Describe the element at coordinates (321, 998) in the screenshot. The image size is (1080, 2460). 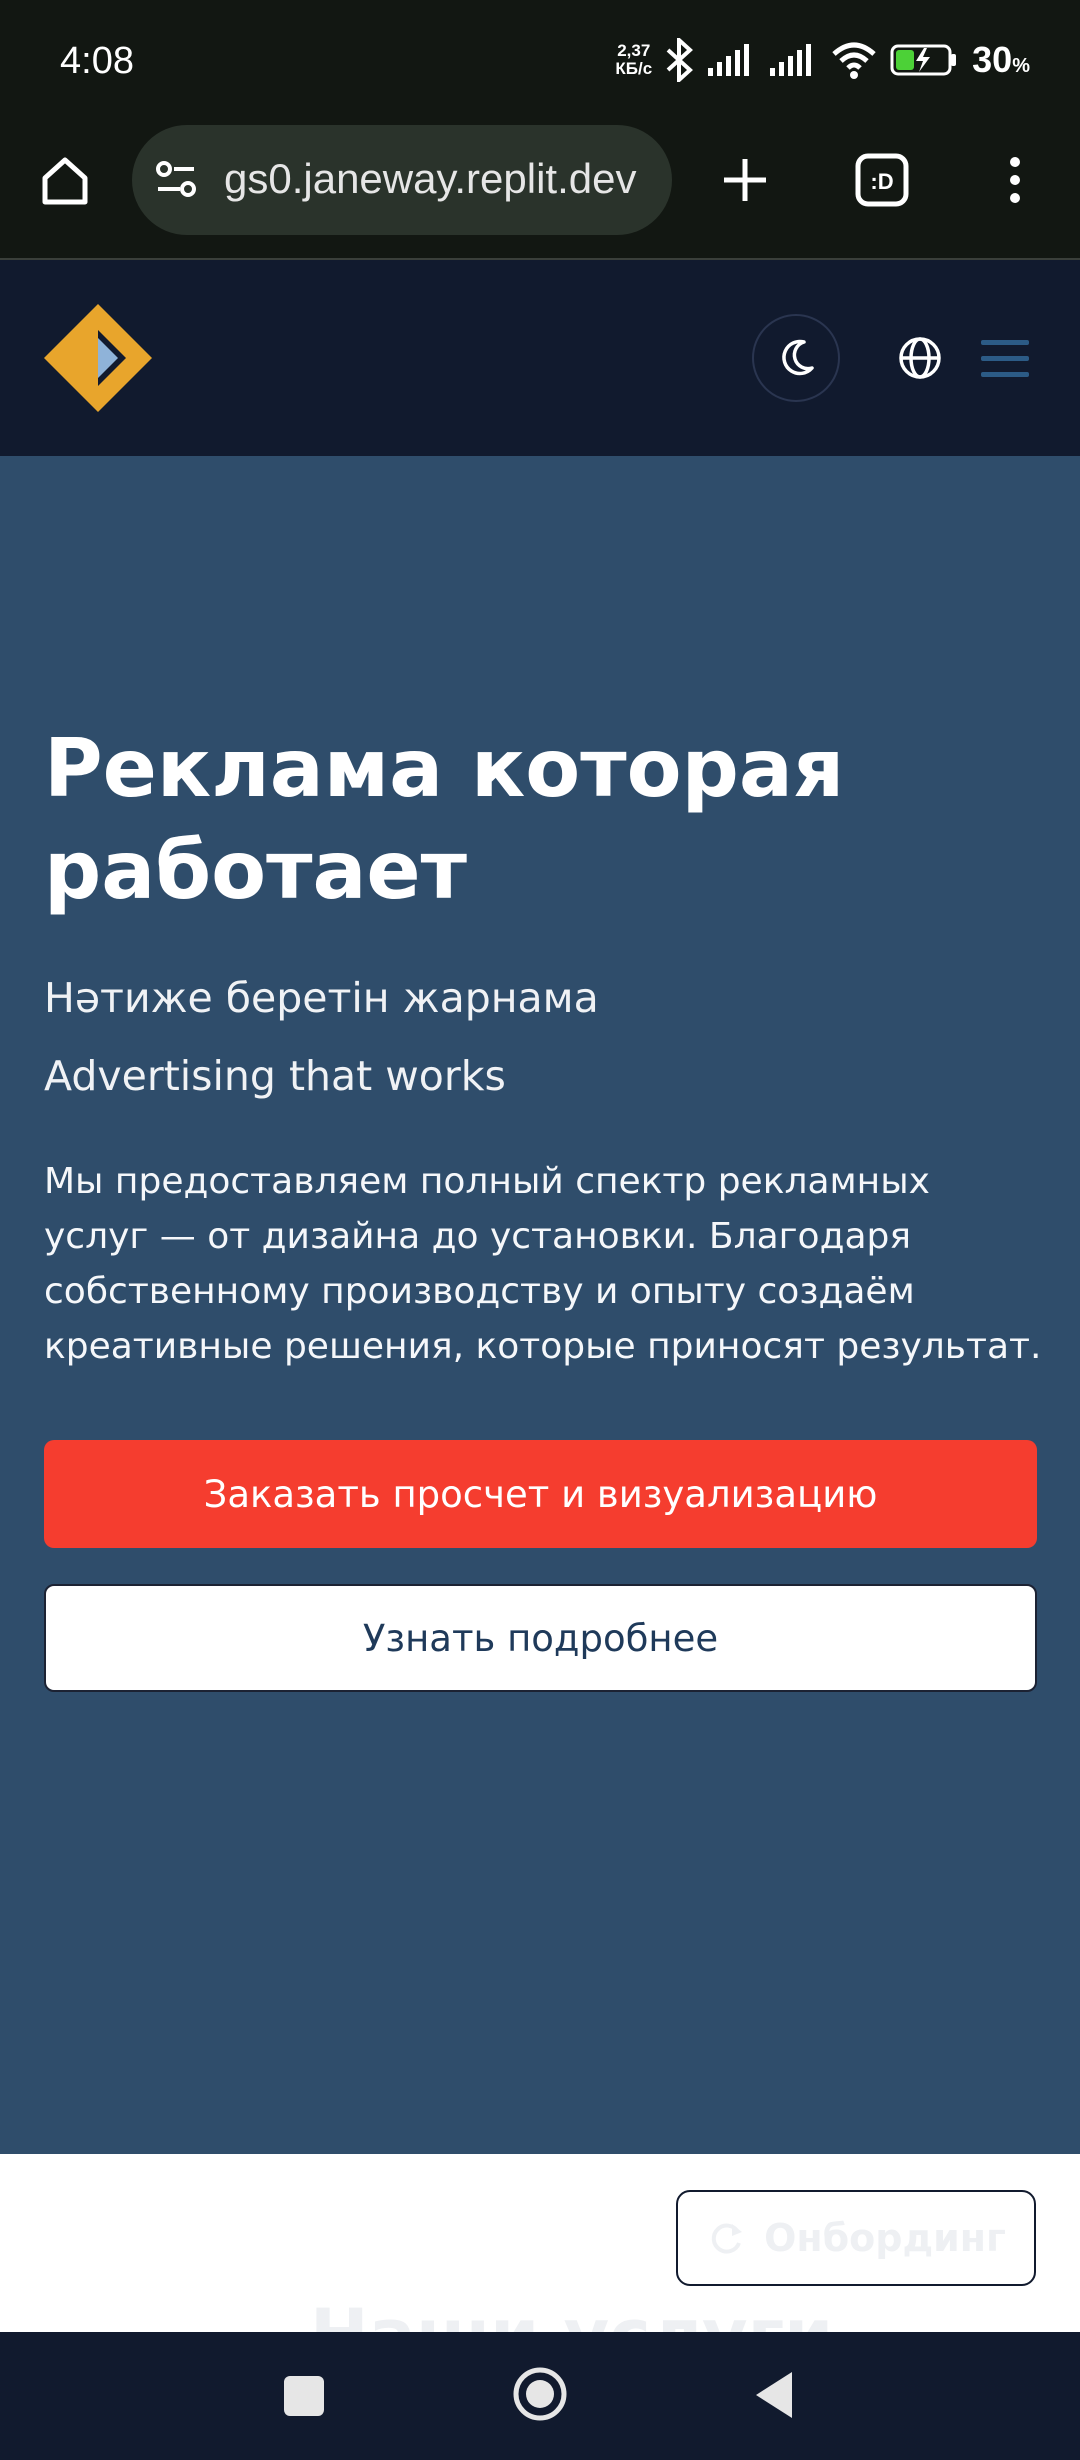
I see `hero-subtitle-kazakh: Нәтиже беретін жарнама` at that location.